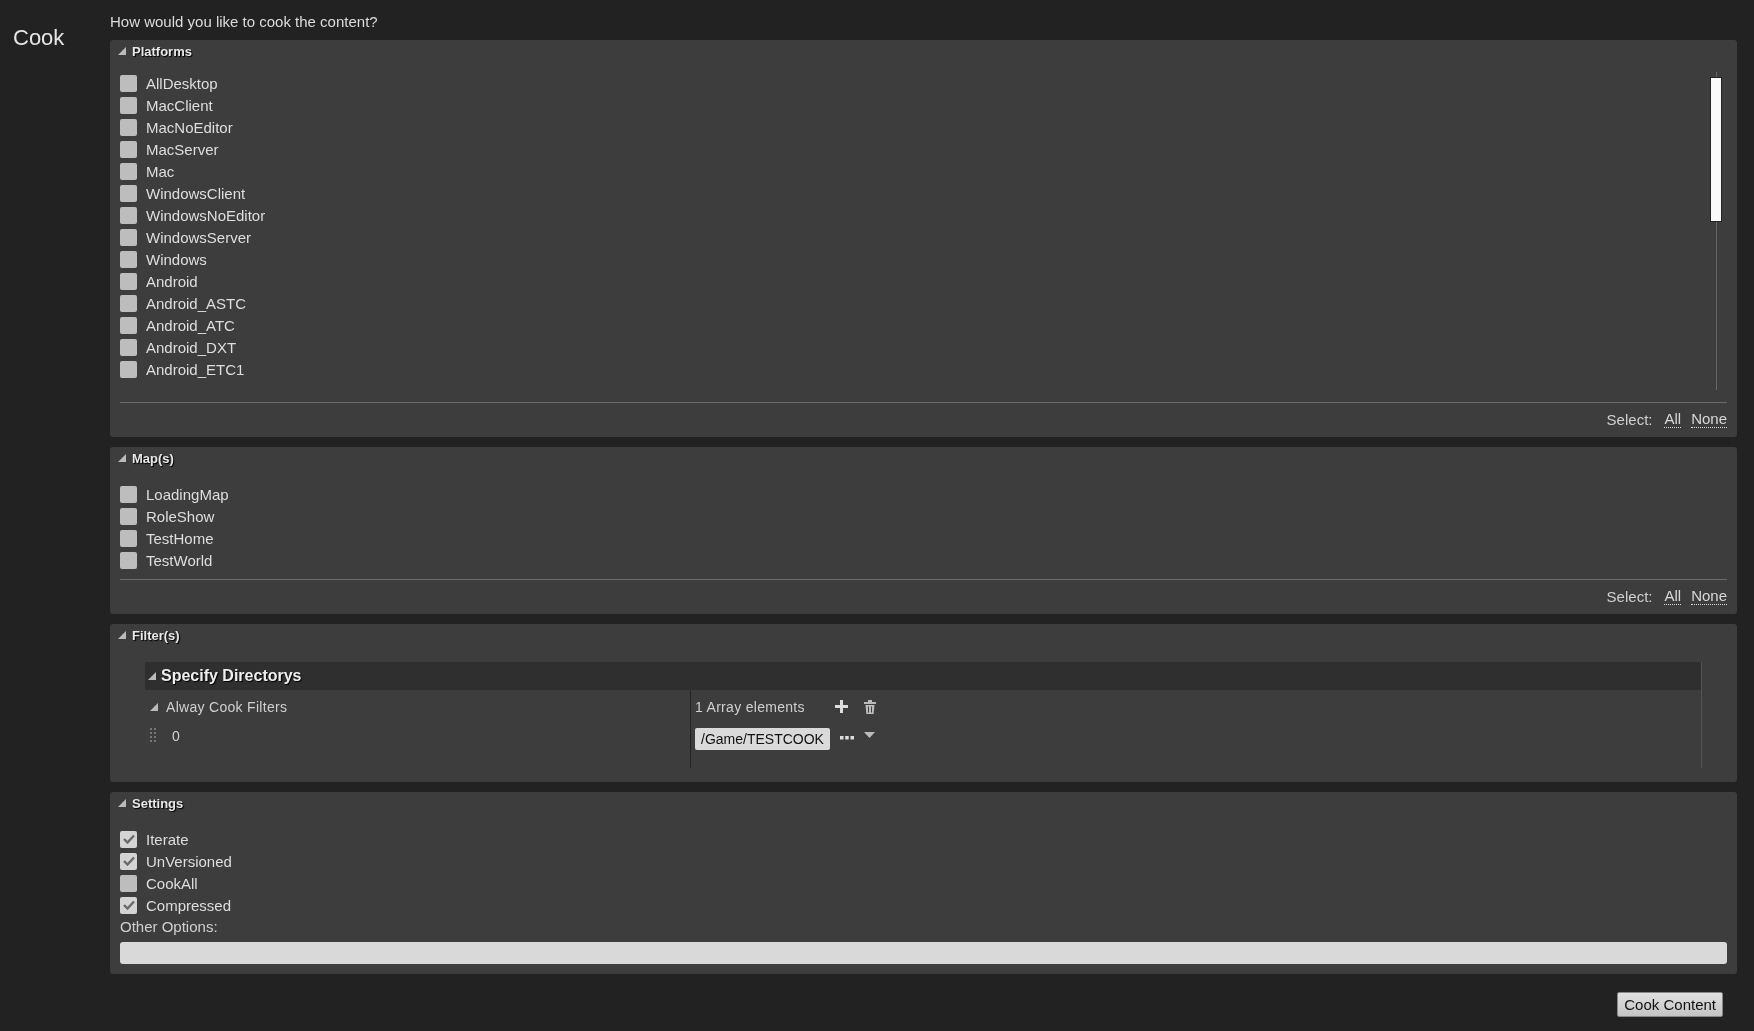  Describe the element at coordinates (189, 127) in the screenshot. I see `checkbox-label: MacNoEditor` at that location.